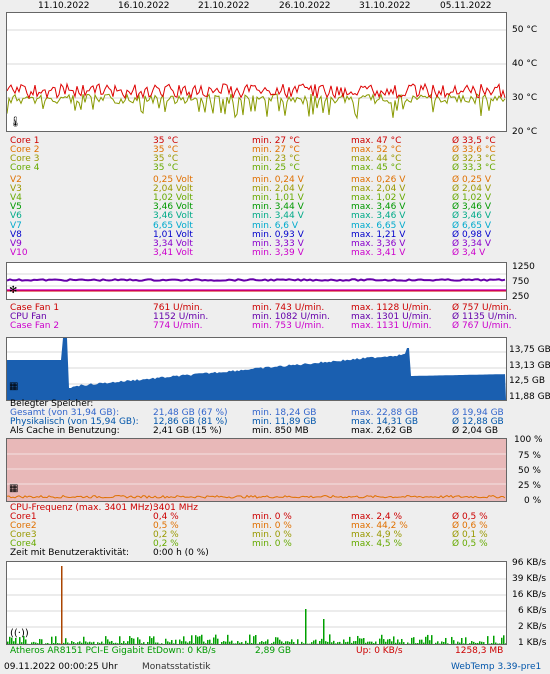  Describe the element at coordinates (529, 471) in the screenshot. I see `cpu-axis-label: 50 %` at that location.